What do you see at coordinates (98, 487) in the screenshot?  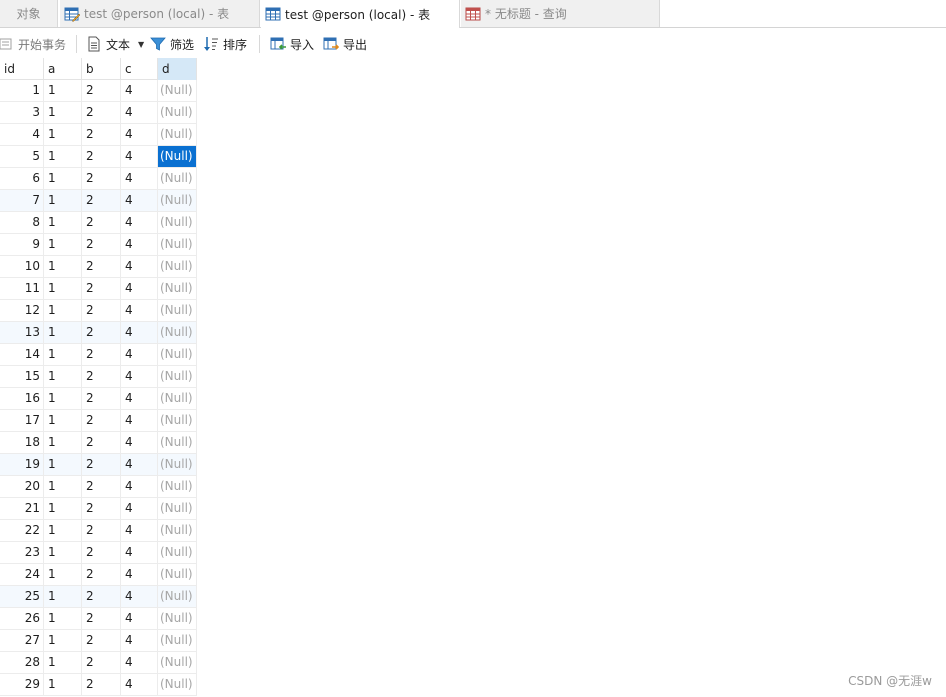 I see `table-row: 20 1 2 4 (Null)` at bounding box center [98, 487].